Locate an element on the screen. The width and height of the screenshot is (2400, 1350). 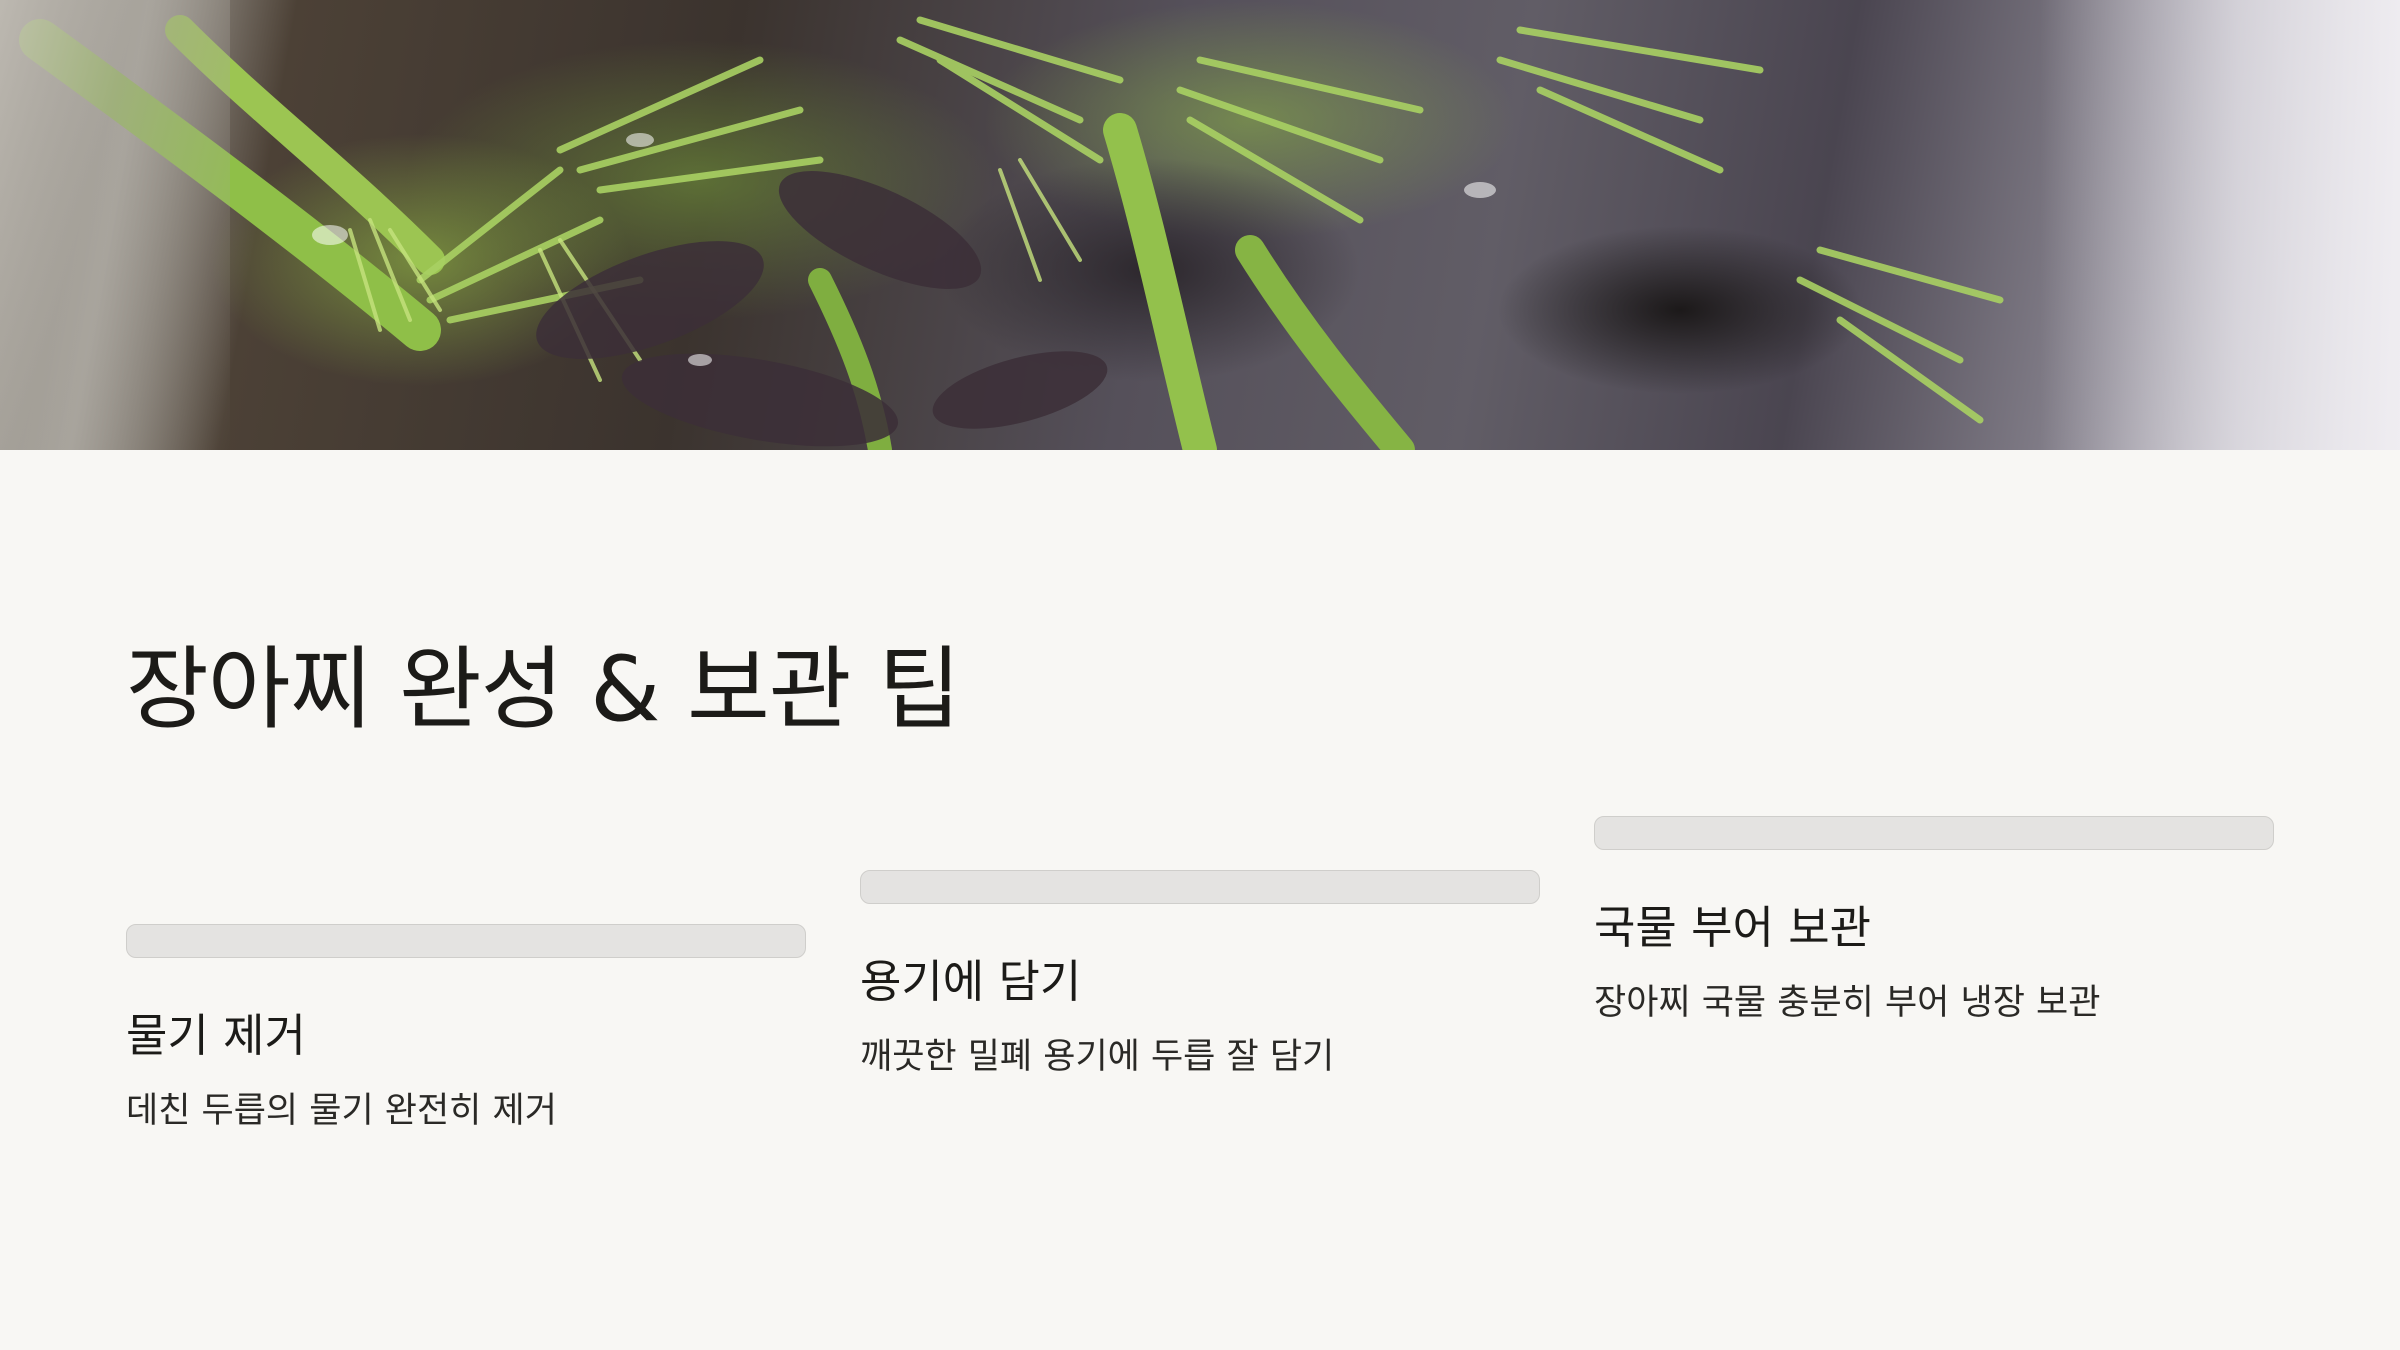
step-title: 물기 제거 is located at coordinates (216, 1035).